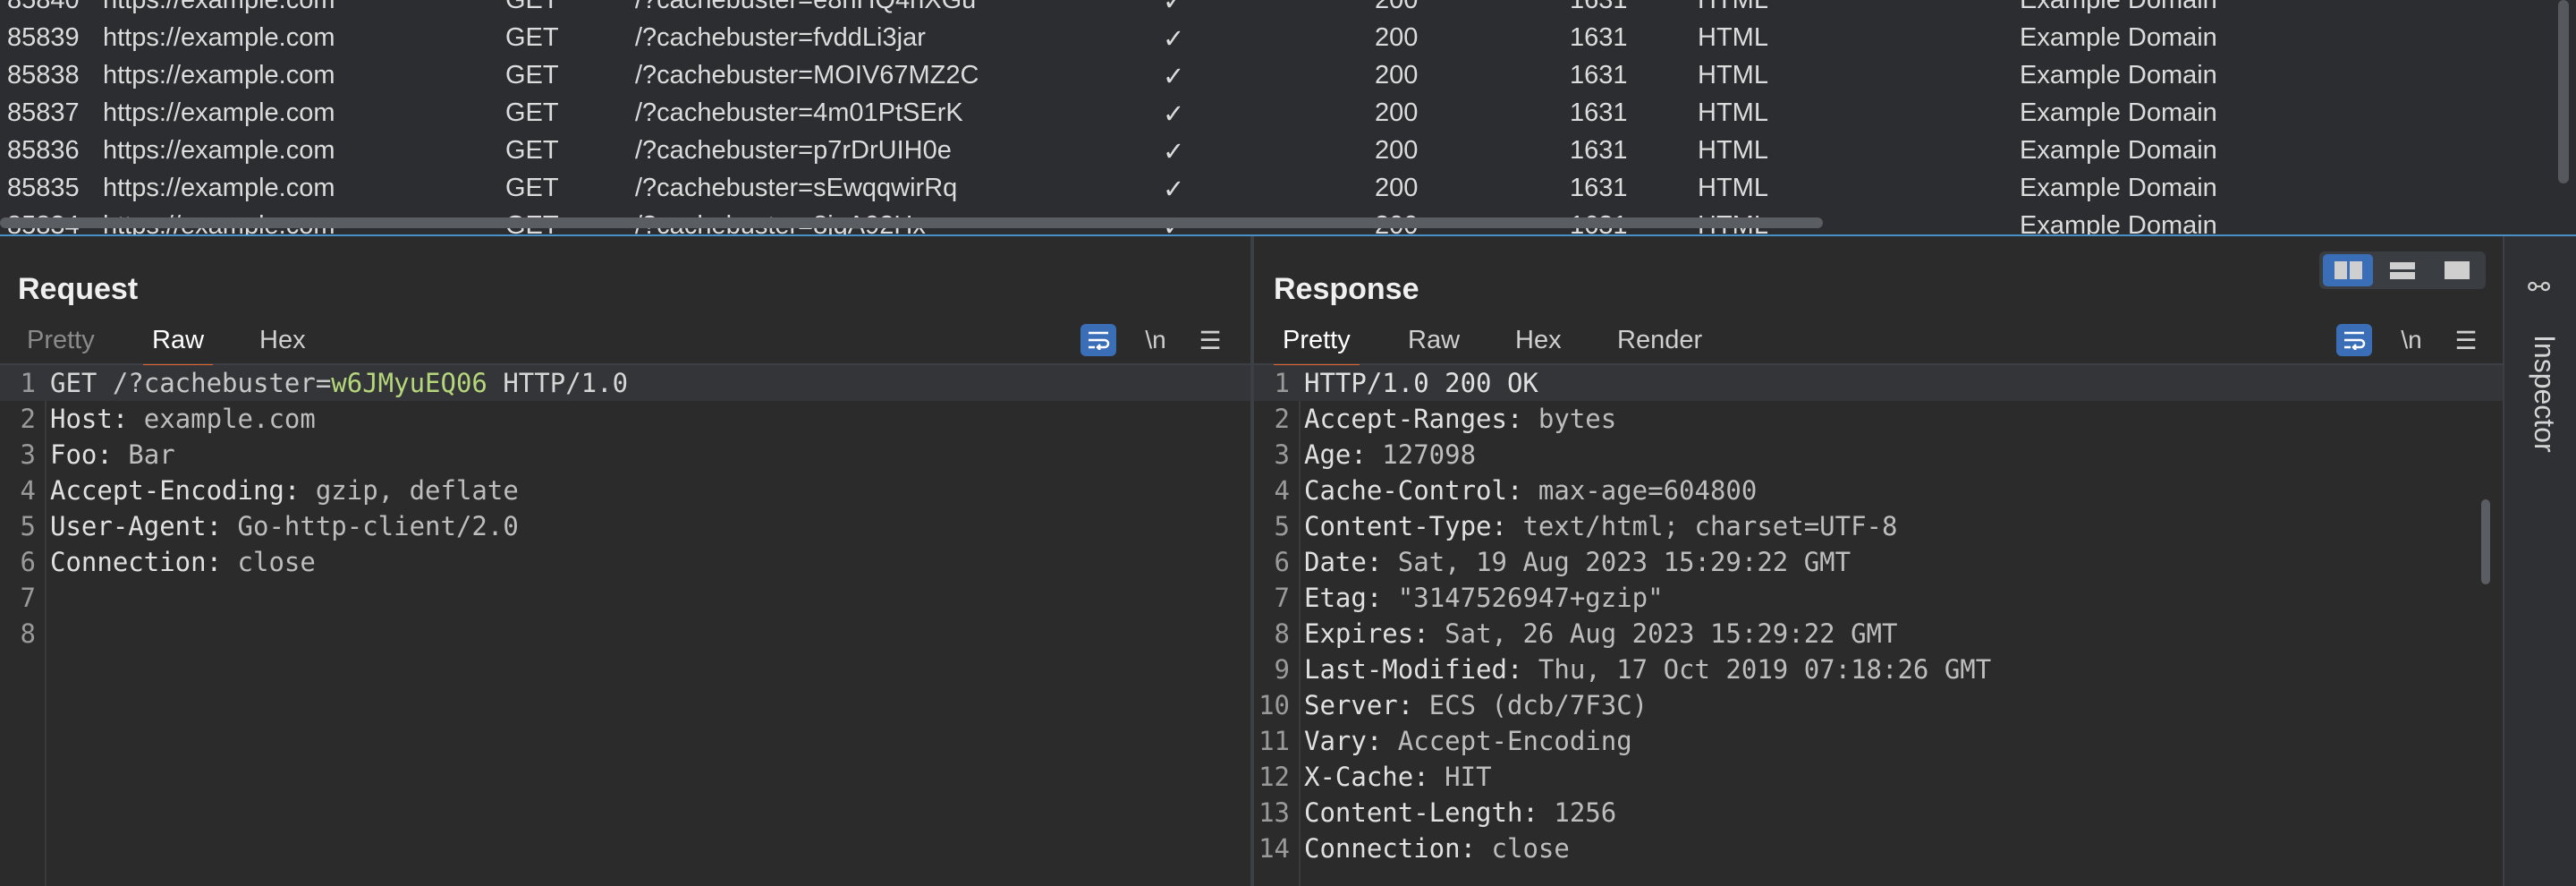  I want to click on columns-icon, so click(2348, 270).